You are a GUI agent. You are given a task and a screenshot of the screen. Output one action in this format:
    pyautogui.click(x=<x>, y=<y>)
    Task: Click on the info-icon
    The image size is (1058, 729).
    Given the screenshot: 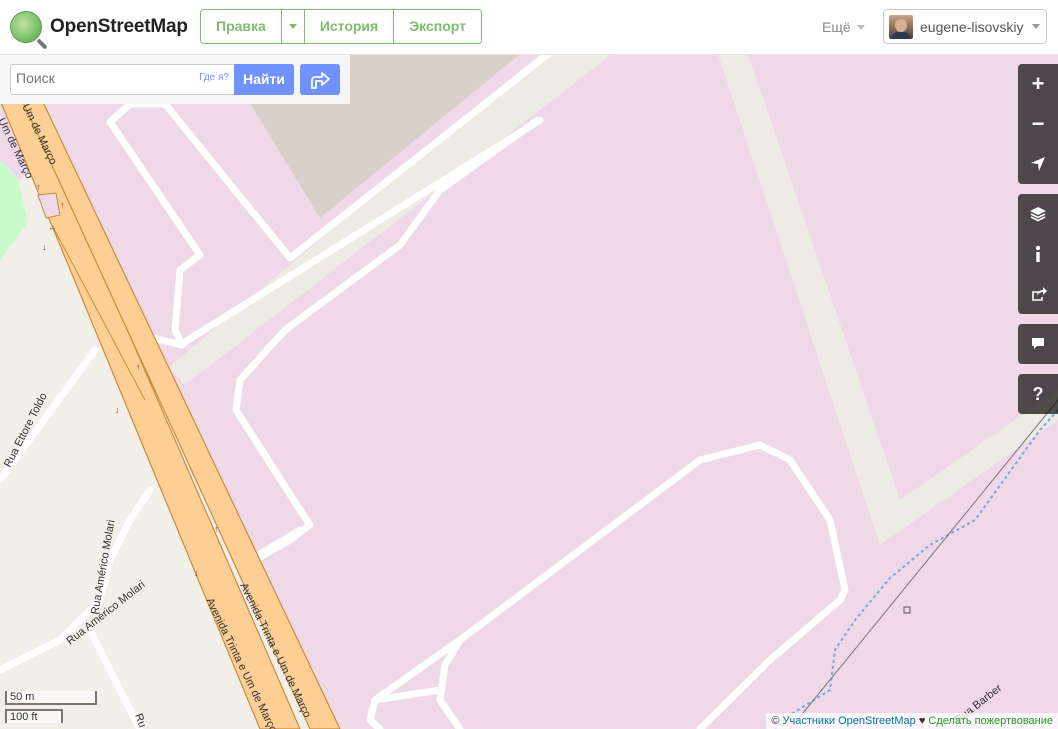 What is the action you would take?
    pyautogui.click(x=1038, y=253)
    